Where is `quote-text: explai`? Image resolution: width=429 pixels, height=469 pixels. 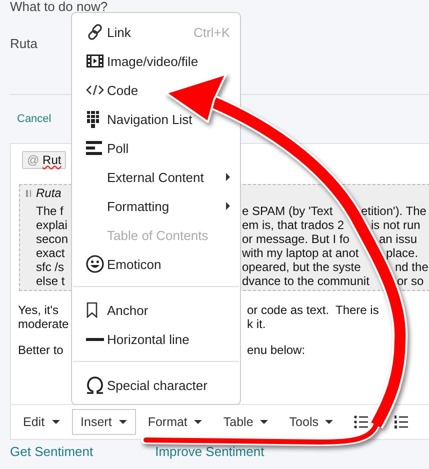 quote-text: explai is located at coordinates (52, 225).